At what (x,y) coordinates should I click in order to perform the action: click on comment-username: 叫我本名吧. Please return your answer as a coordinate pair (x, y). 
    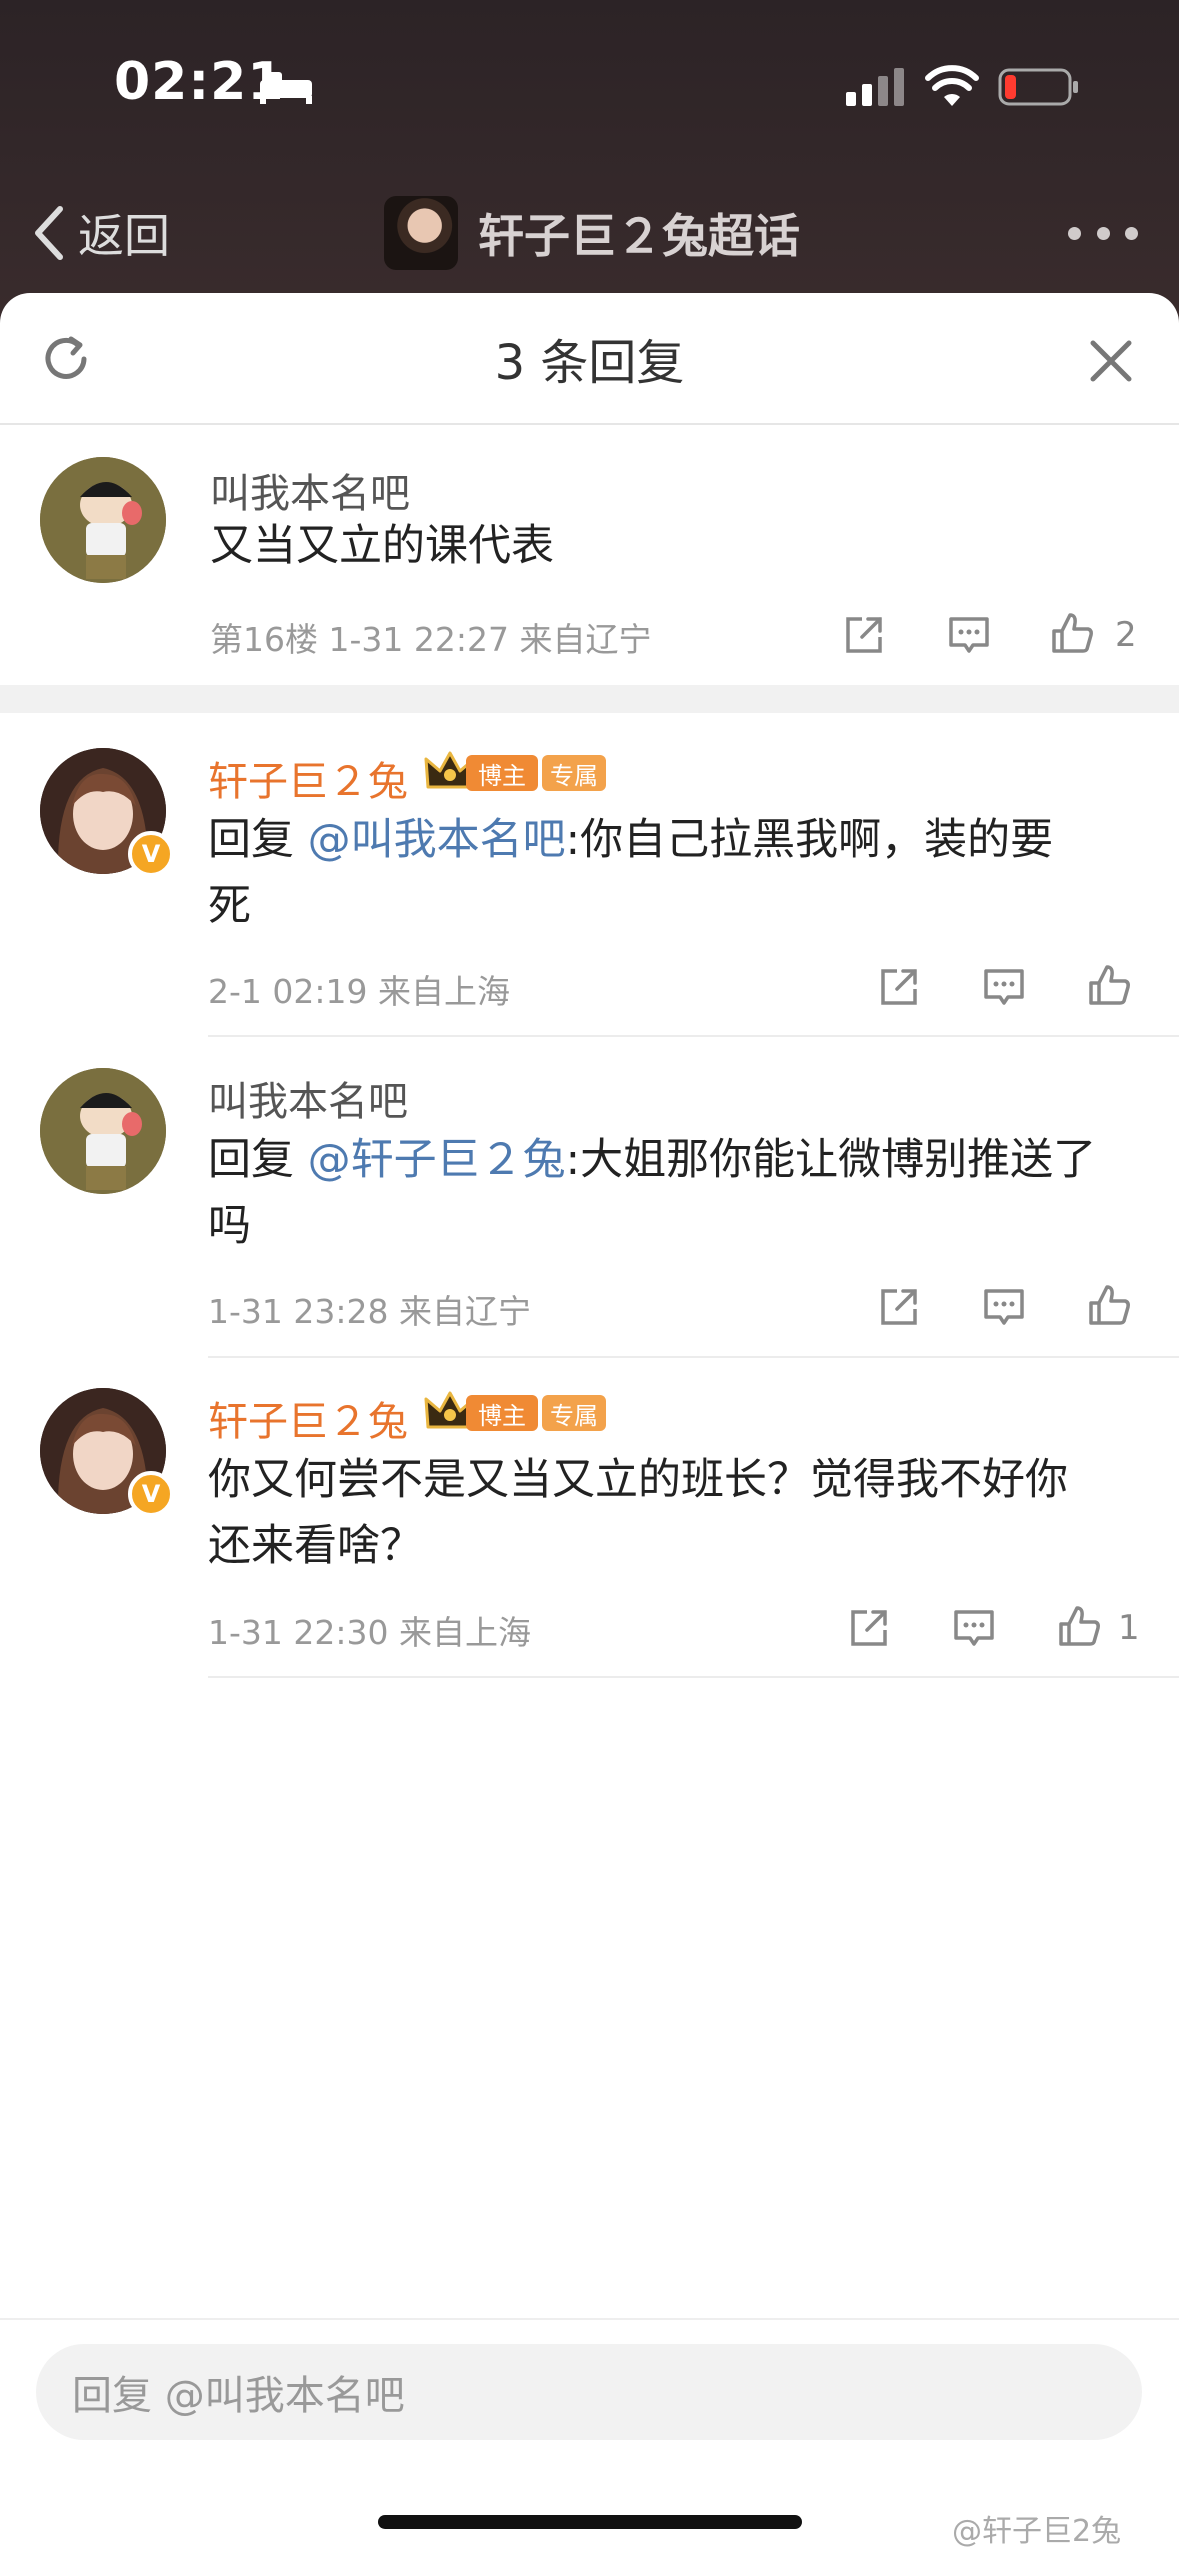
    Looking at the image, I should click on (310, 490).